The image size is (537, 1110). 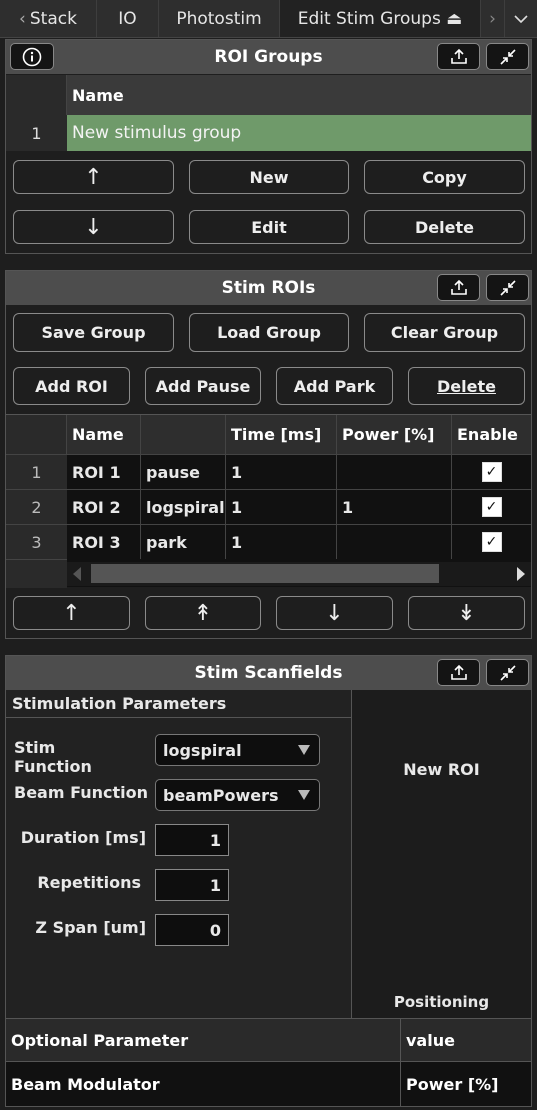 I want to click on scroll-left-icon, so click(x=77, y=574).